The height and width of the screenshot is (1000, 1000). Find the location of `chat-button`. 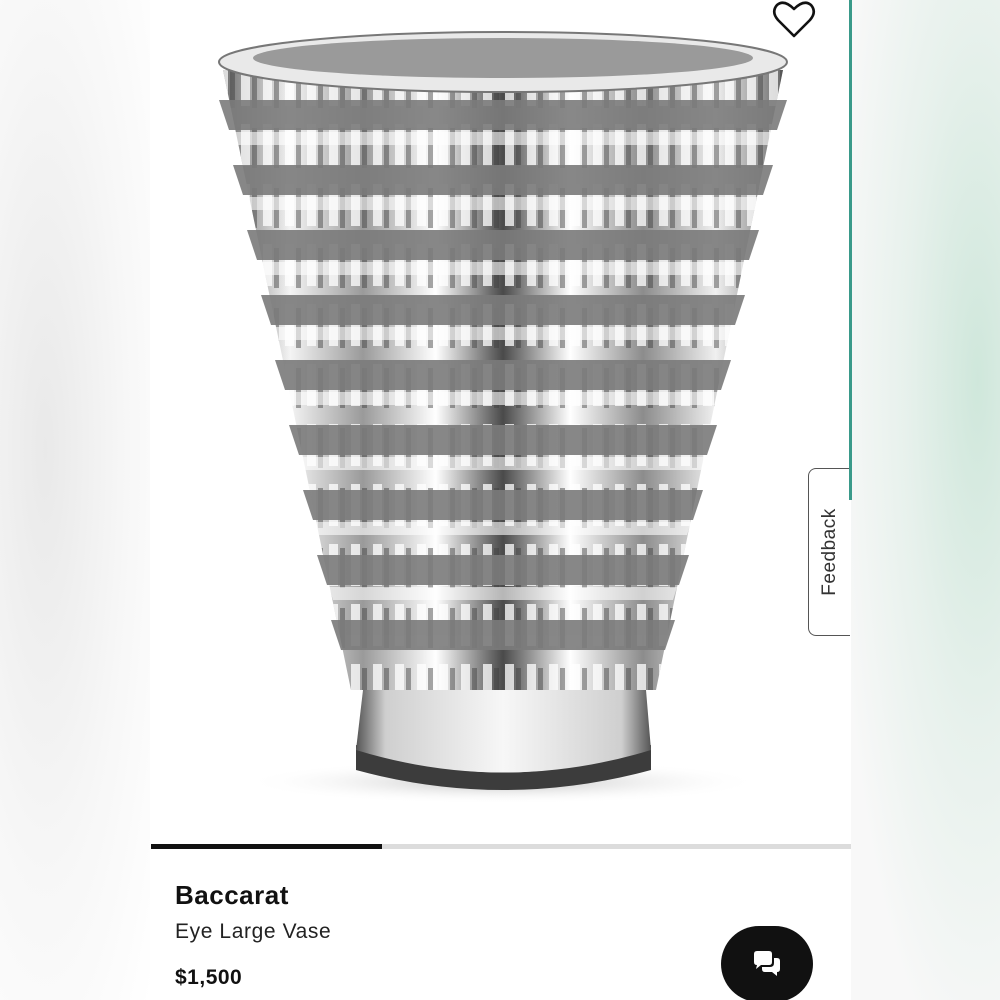

chat-button is located at coordinates (767, 963).